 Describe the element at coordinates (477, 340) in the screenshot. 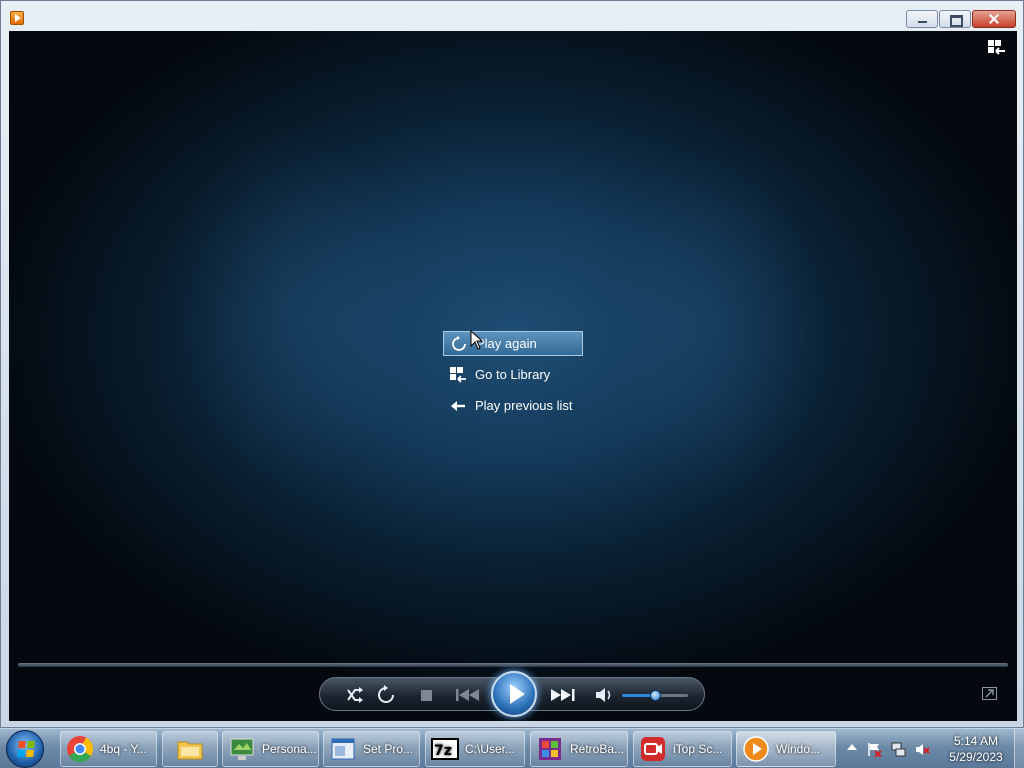

I see `mouse-cursor` at that location.